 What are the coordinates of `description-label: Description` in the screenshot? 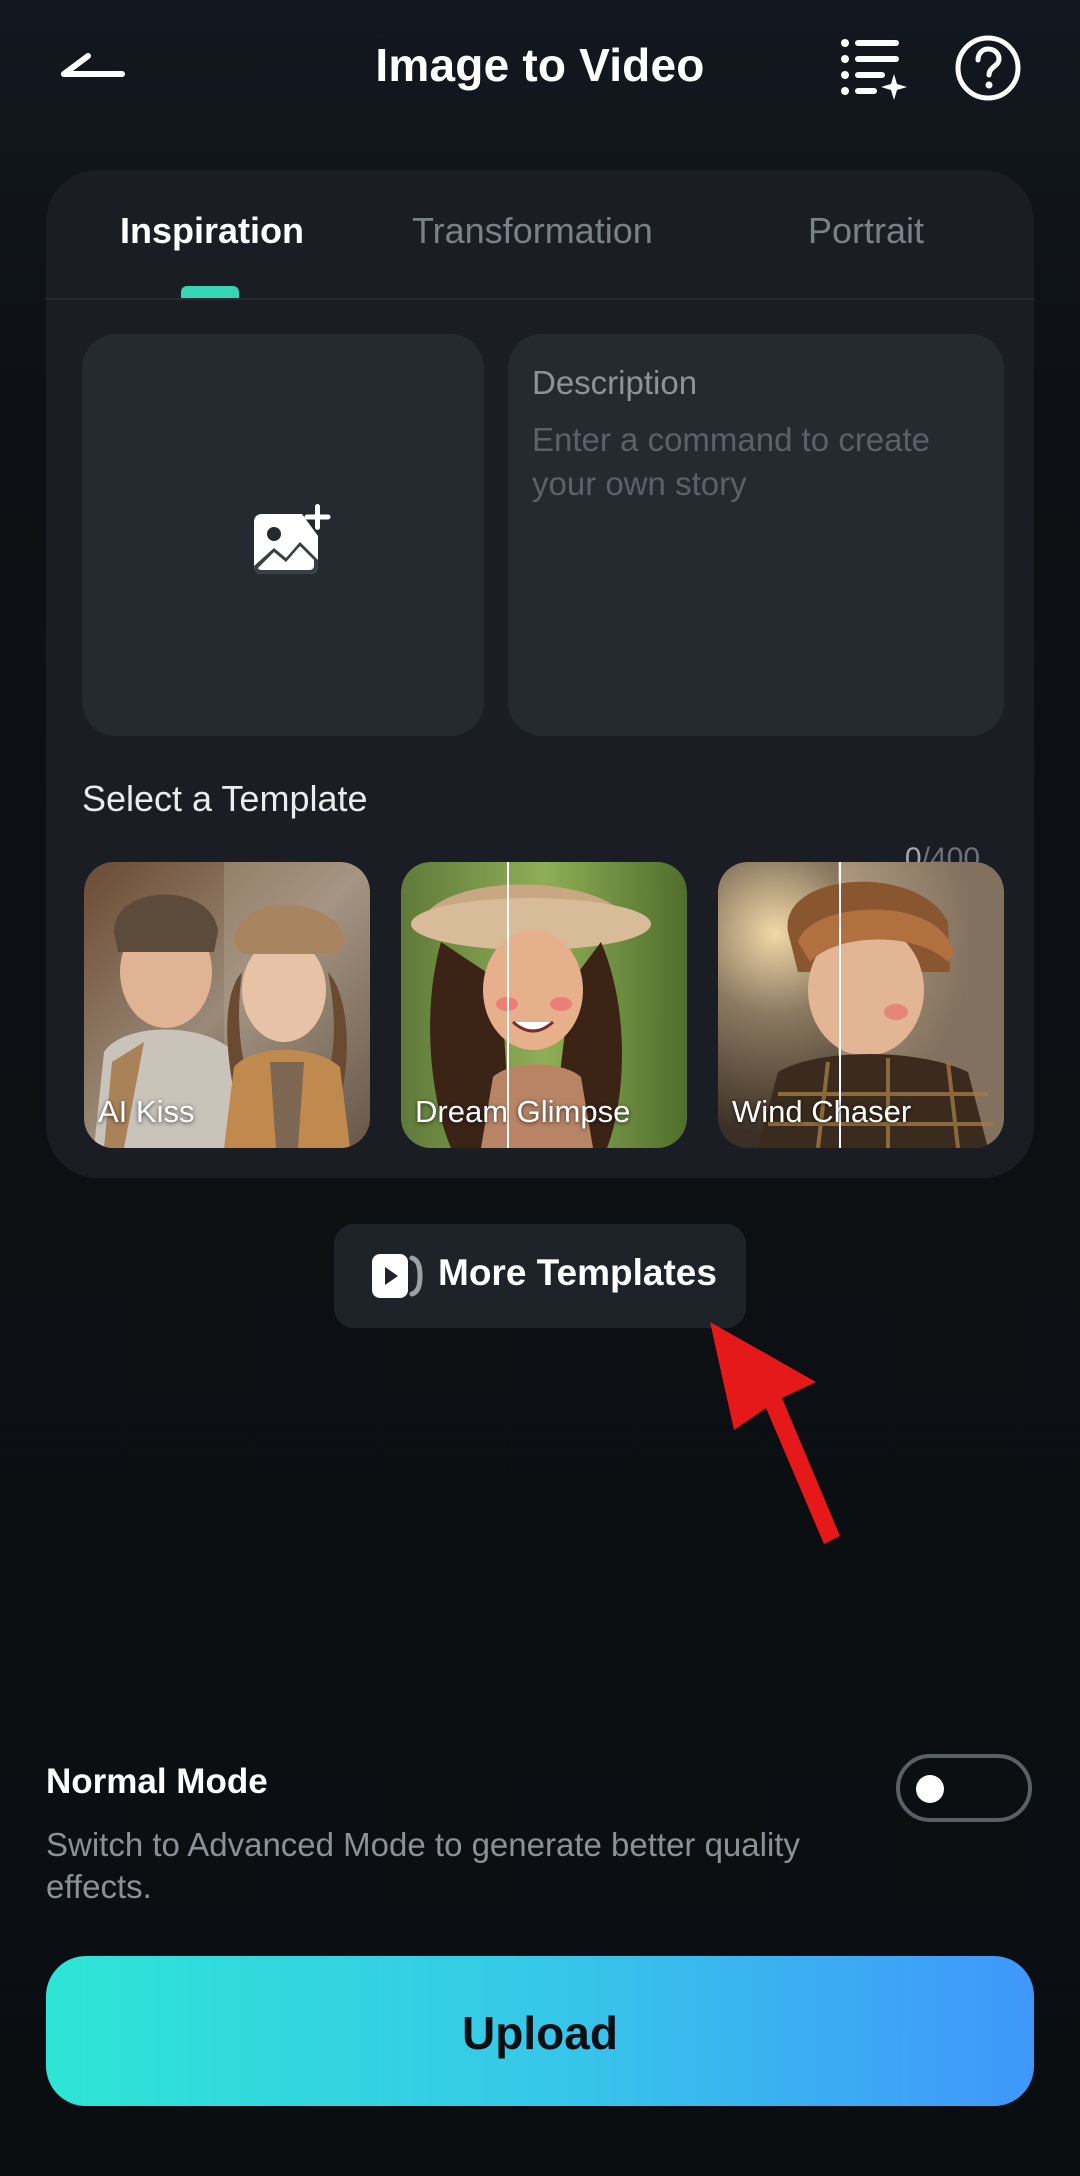 It's located at (615, 382).